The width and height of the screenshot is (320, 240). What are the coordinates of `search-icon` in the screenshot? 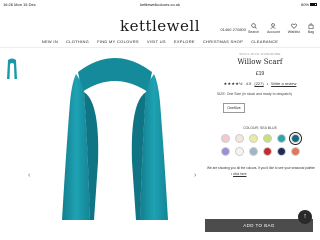 It's located at (253, 26).